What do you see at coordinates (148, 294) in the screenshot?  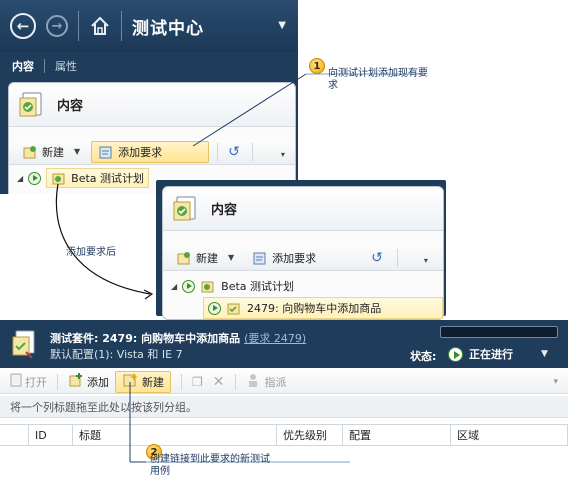 I see `transition-arrowhead` at bounding box center [148, 294].